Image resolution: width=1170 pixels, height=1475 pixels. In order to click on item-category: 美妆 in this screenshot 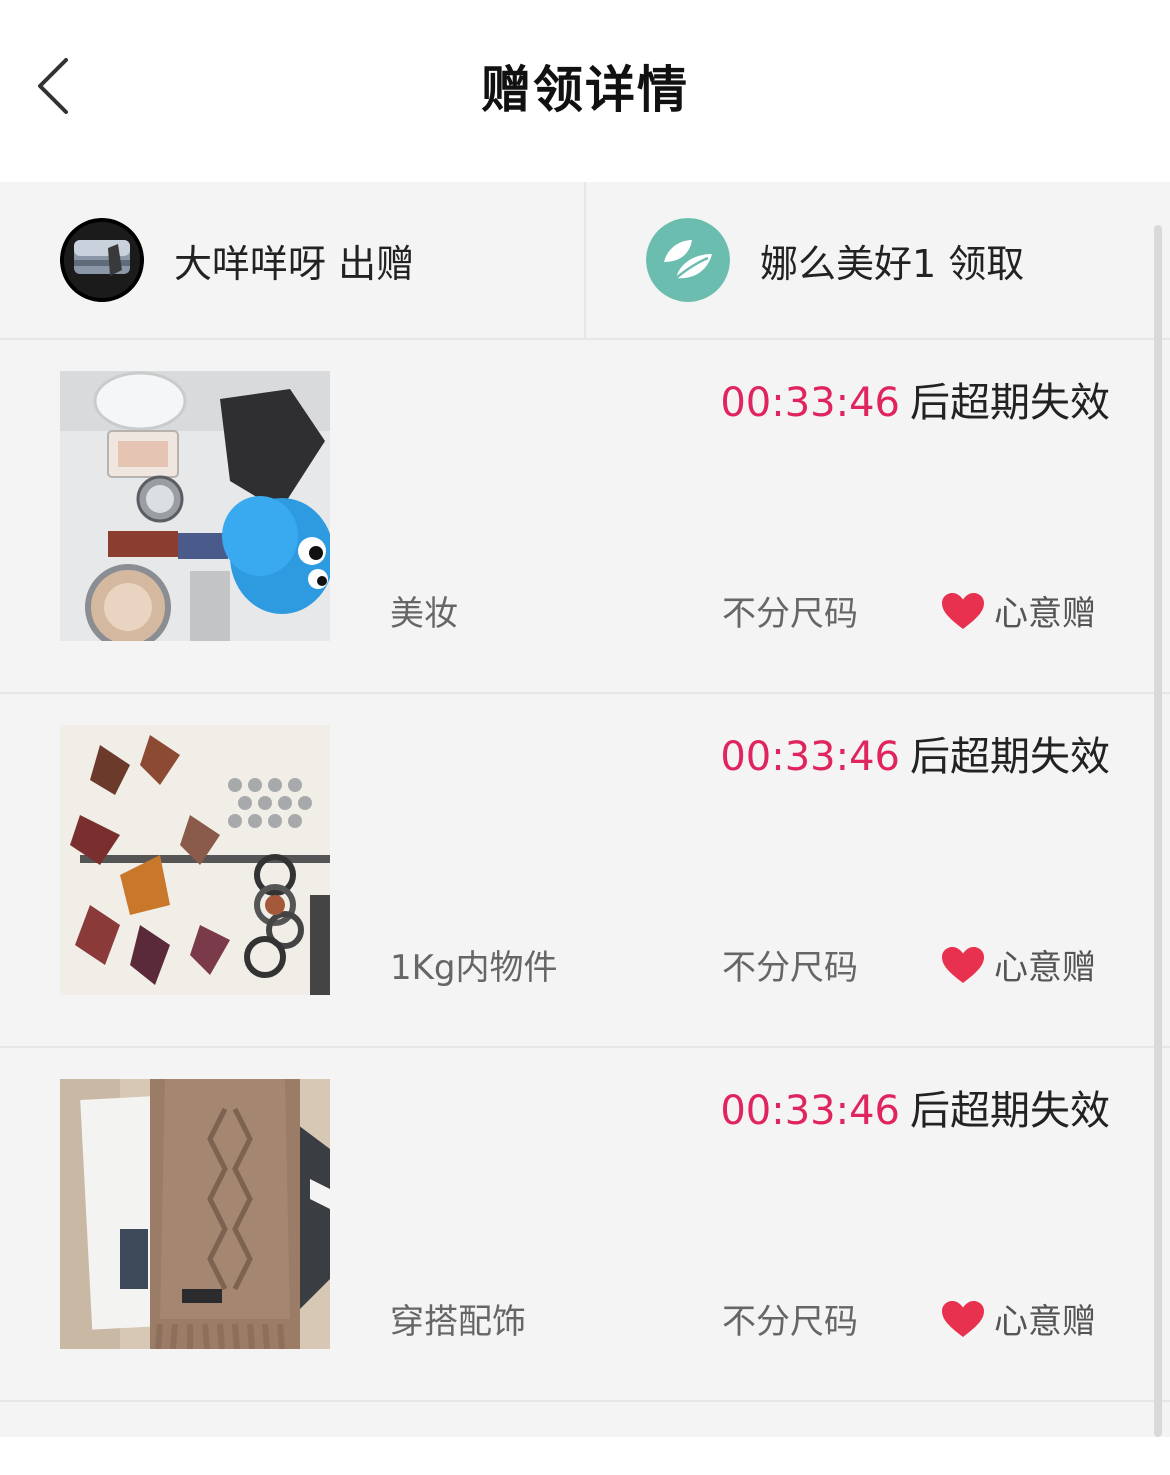, I will do `click(424, 614)`.